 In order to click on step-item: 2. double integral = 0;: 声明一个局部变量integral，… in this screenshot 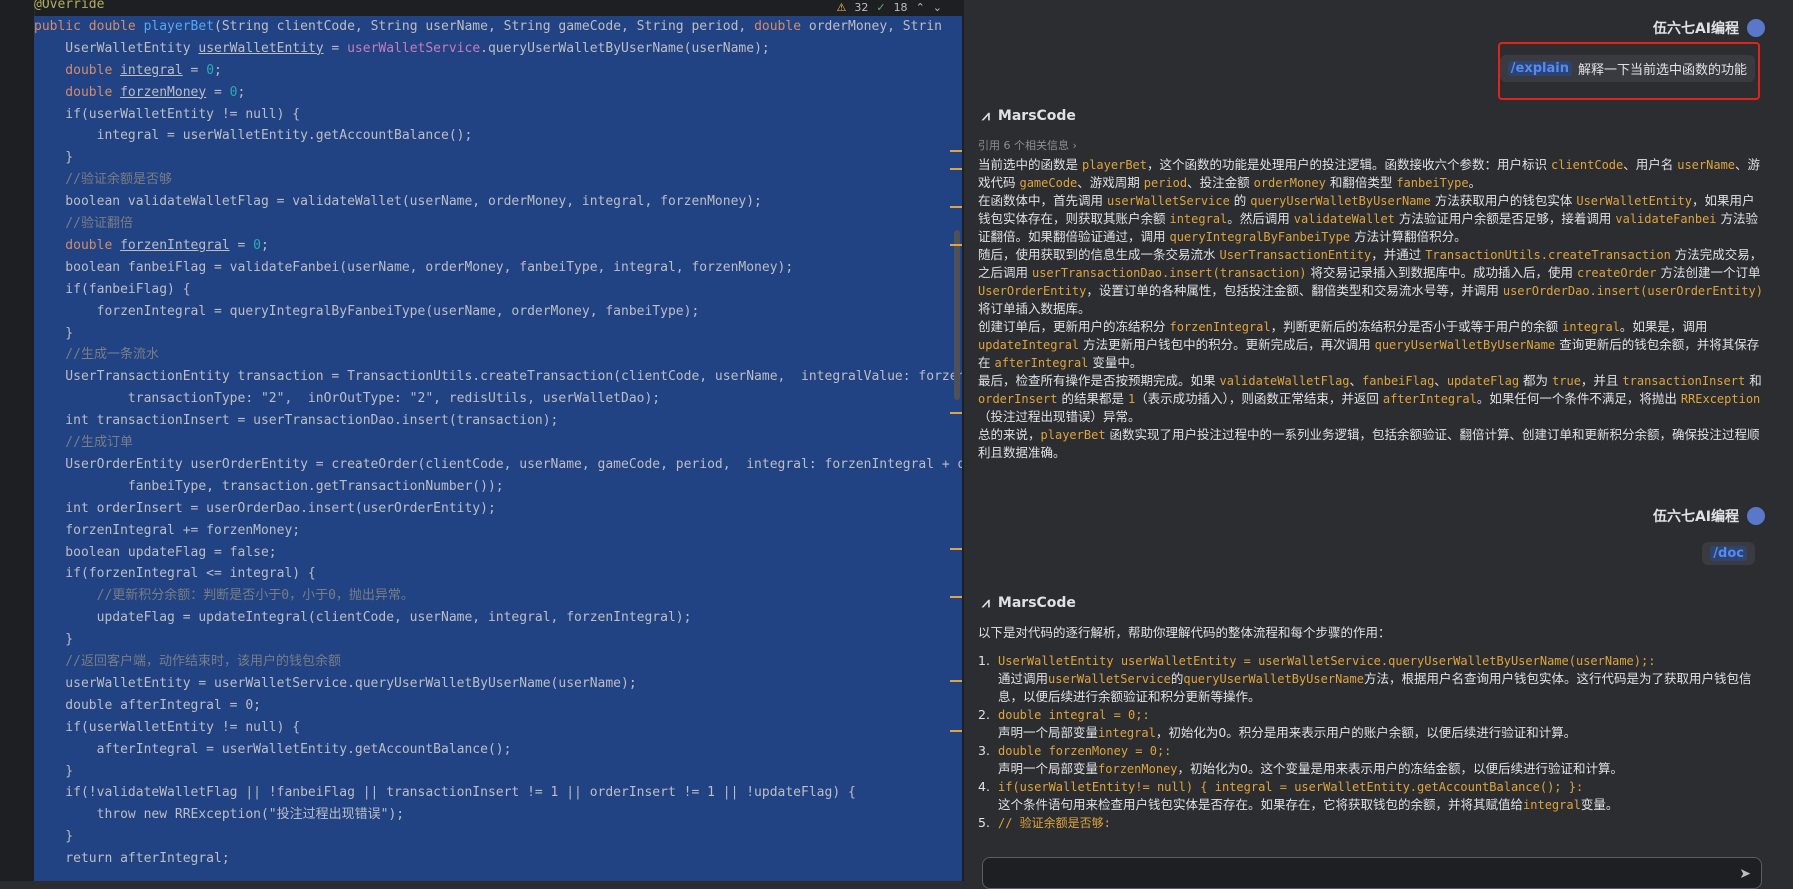, I will do `click(1371, 724)`.